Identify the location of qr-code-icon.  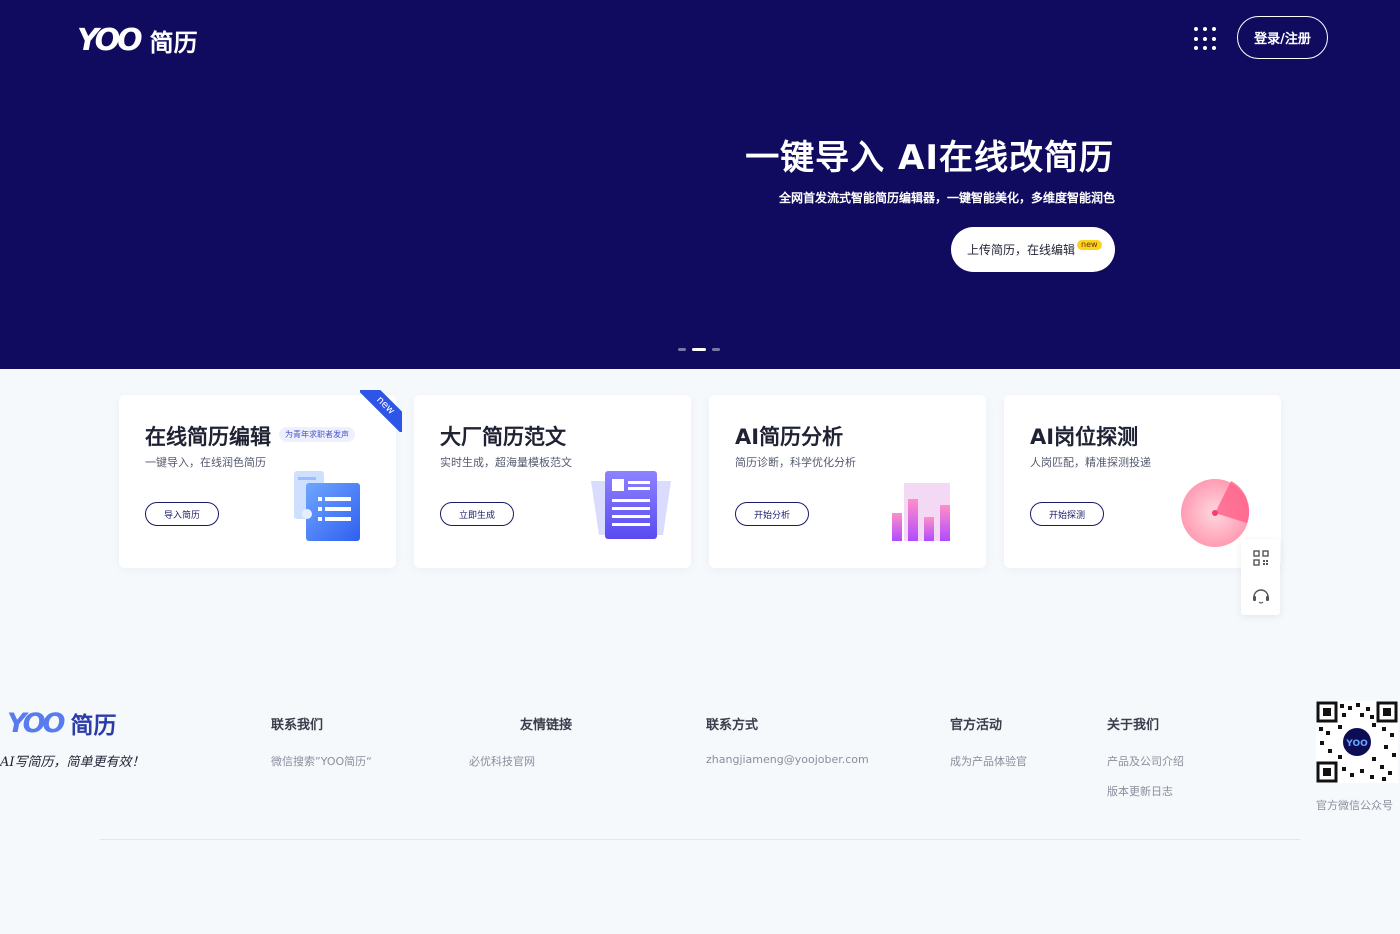
(1260, 558).